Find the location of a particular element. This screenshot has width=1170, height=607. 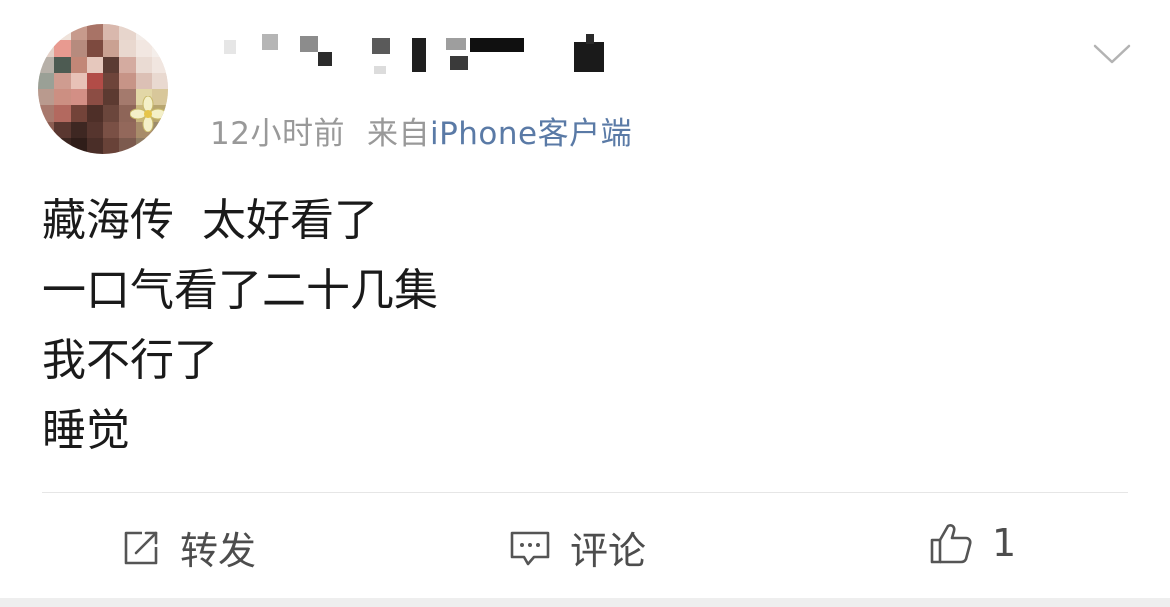

avatar is located at coordinates (103, 89).